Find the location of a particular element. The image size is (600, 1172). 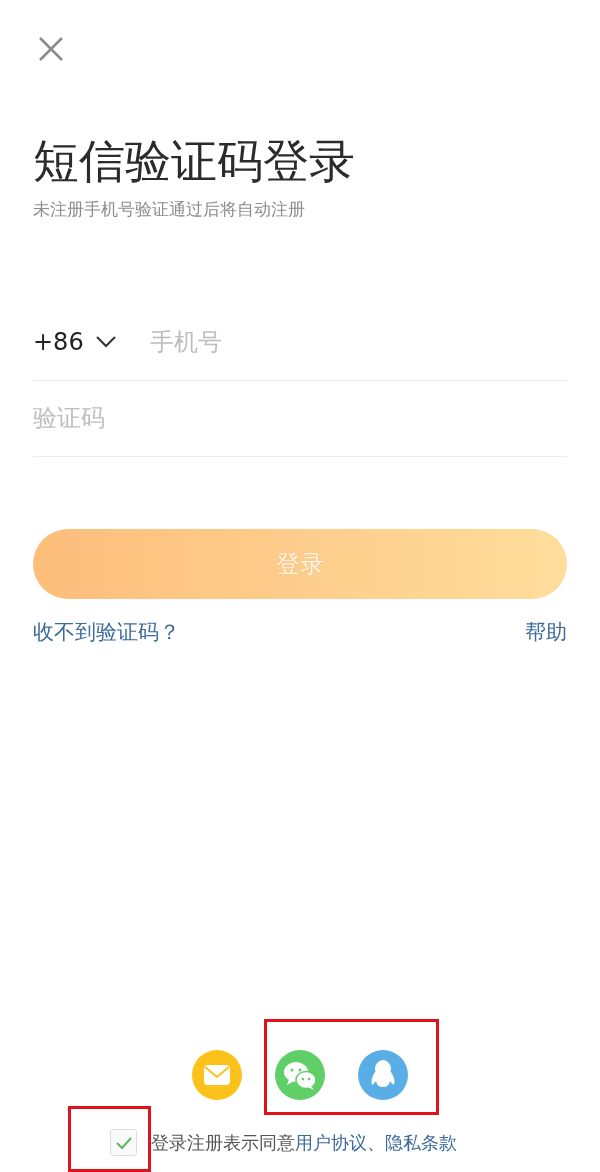

privacy-policy-link: 隐私条款 is located at coordinates (421, 1142).